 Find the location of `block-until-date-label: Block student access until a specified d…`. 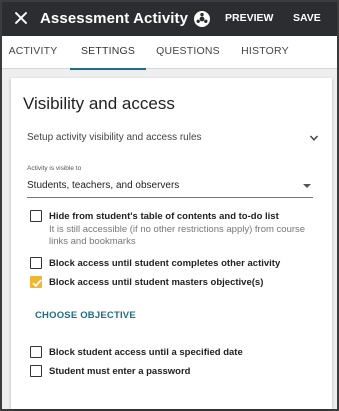

block-until-date-label: Block student access until a specified d… is located at coordinates (146, 352).